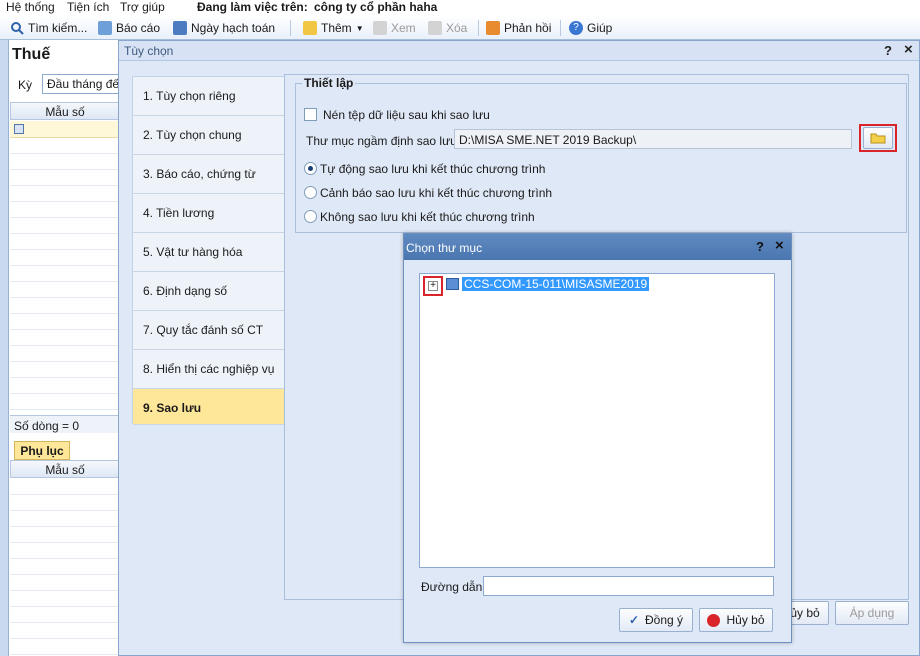 This screenshot has width=920, height=656. What do you see at coordinates (406, 115) in the screenshot?
I see `compress-label: Nén tệp dữ liệu sau khi sao lưu` at bounding box center [406, 115].